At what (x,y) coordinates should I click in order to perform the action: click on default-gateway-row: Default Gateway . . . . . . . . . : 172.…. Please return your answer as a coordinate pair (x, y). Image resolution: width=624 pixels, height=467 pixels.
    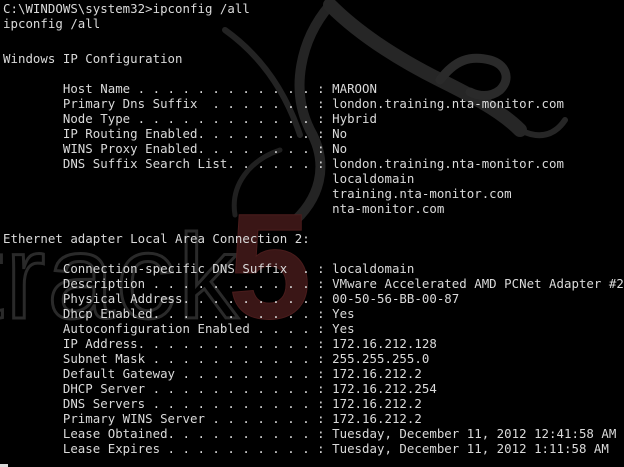
    Looking at the image, I should click on (212, 373).